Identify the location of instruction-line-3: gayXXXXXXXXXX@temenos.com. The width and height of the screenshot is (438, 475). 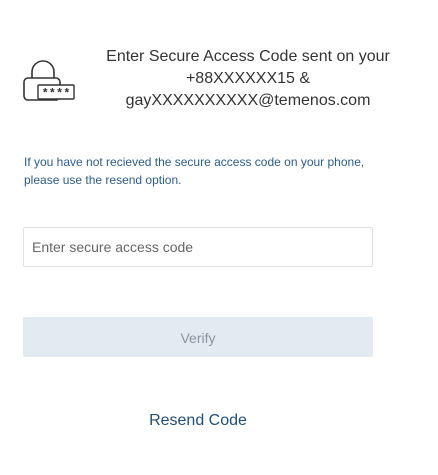
(248, 100).